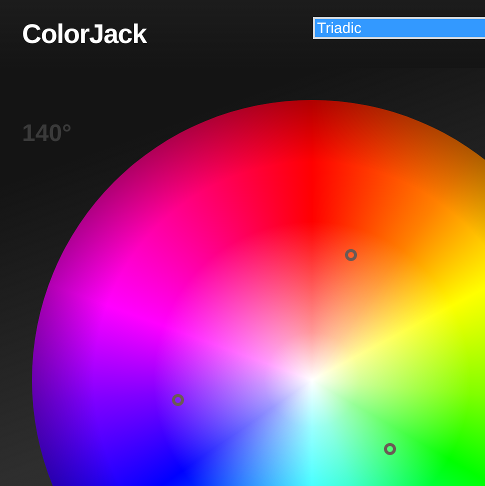 The height and width of the screenshot is (486, 485). Describe the element at coordinates (84, 34) in the screenshot. I see `app-title: ColorJack` at that location.